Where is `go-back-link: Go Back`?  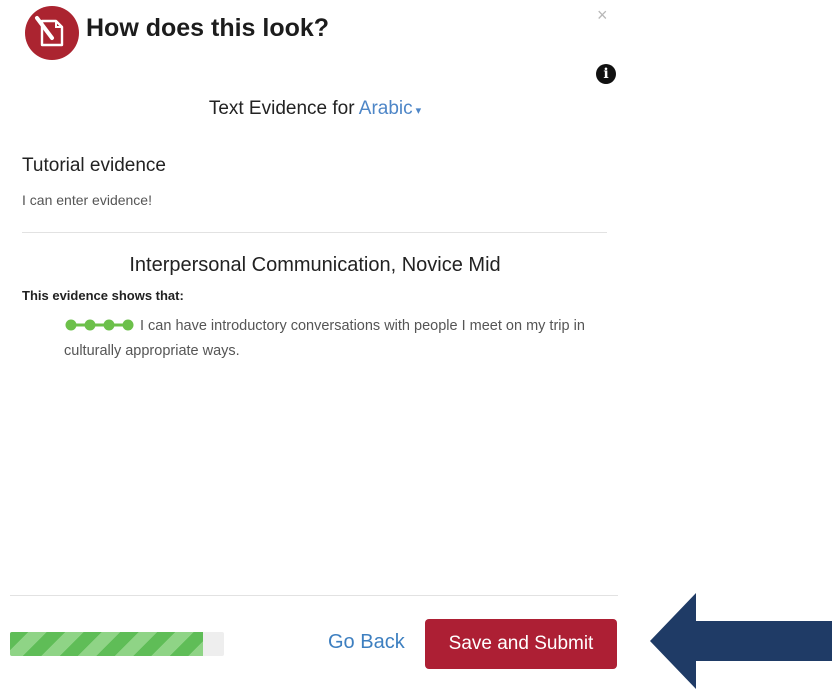
go-back-link: Go Back is located at coordinates (366, 642).